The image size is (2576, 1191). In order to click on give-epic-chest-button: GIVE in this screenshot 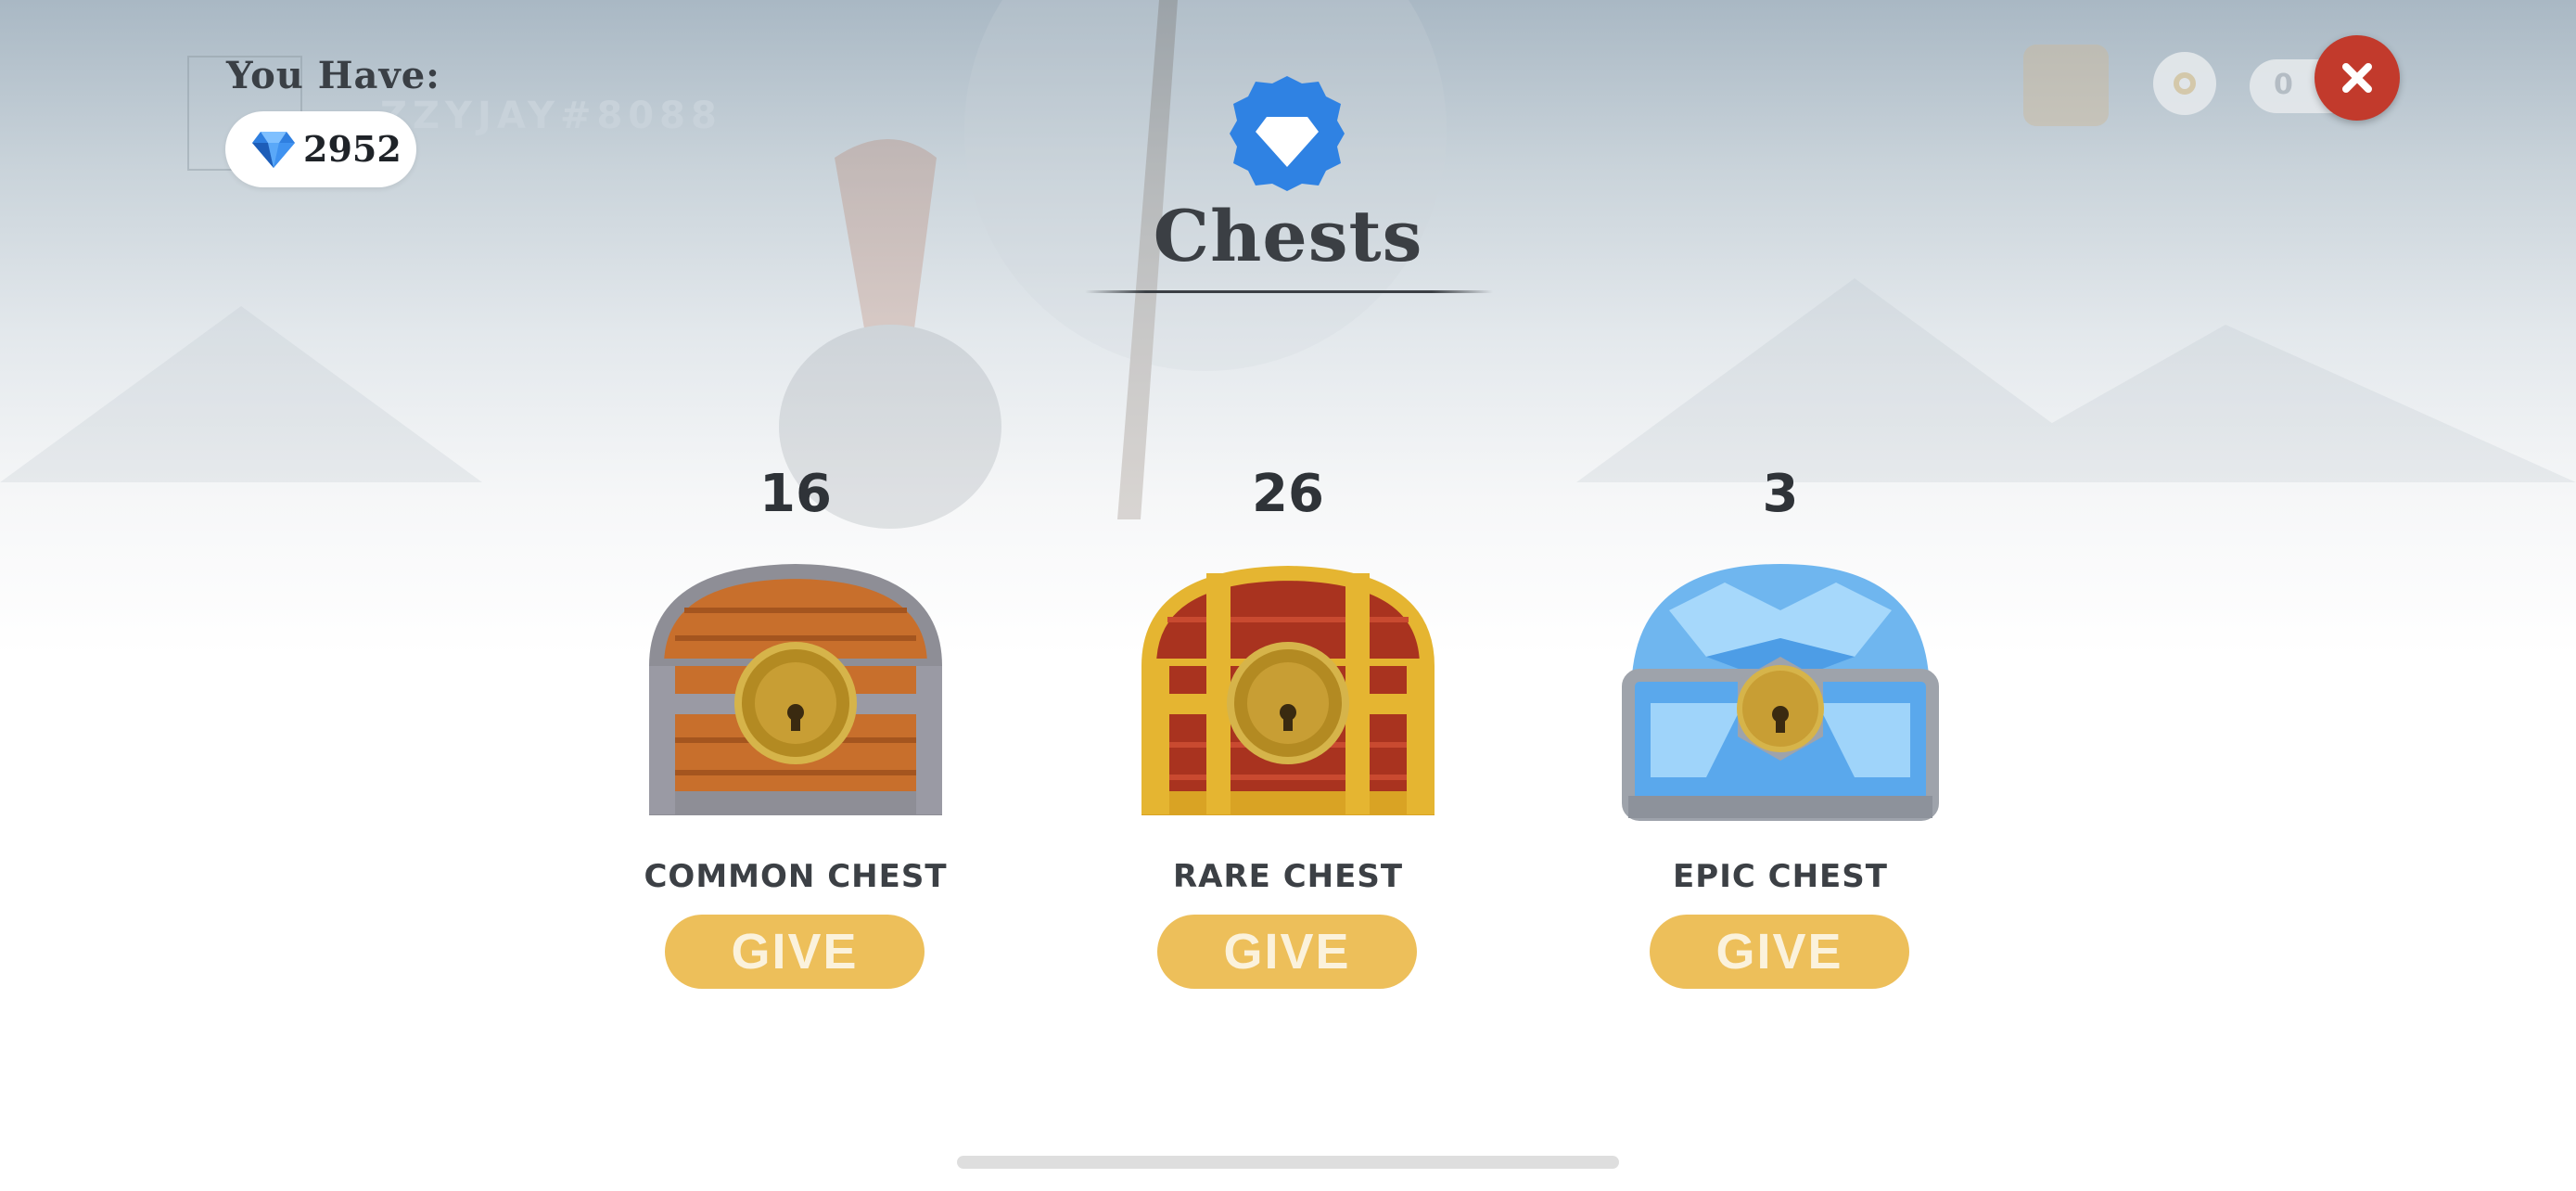, I will do `click(1780, 952)`.